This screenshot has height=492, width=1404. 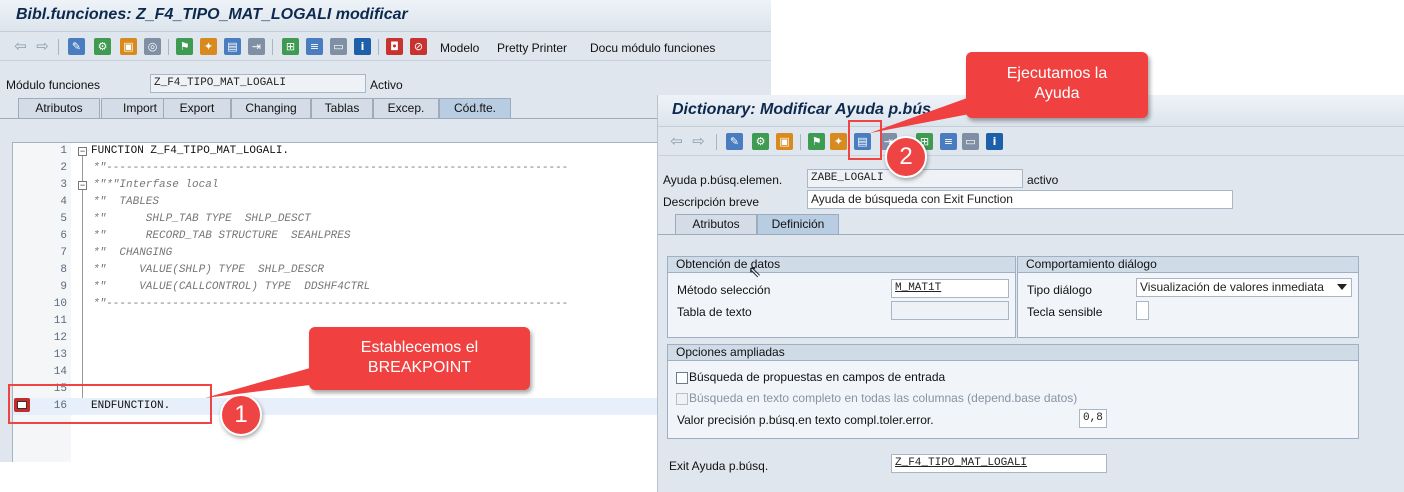 I want to click on mouse-cursor-icon: ⇖, so click(x=755, y=272).